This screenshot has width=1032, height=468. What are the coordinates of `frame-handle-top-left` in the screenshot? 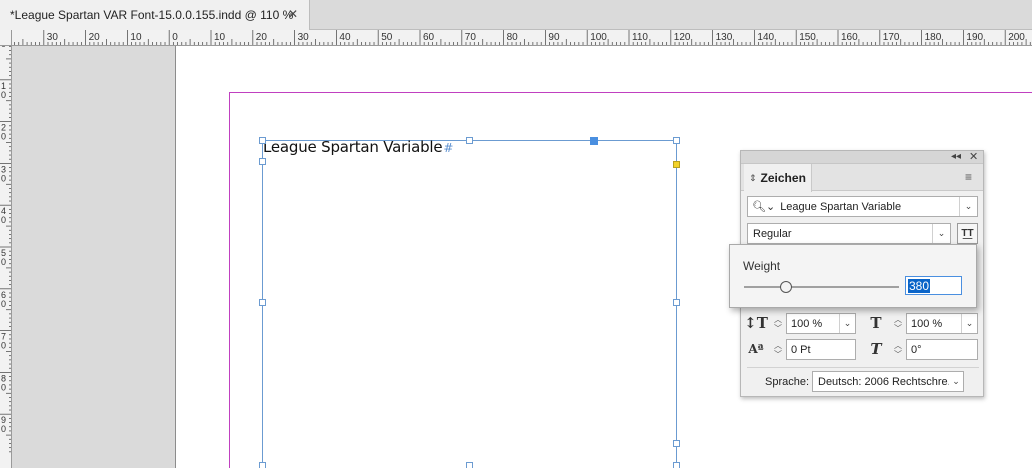 It's located at (262, 140).